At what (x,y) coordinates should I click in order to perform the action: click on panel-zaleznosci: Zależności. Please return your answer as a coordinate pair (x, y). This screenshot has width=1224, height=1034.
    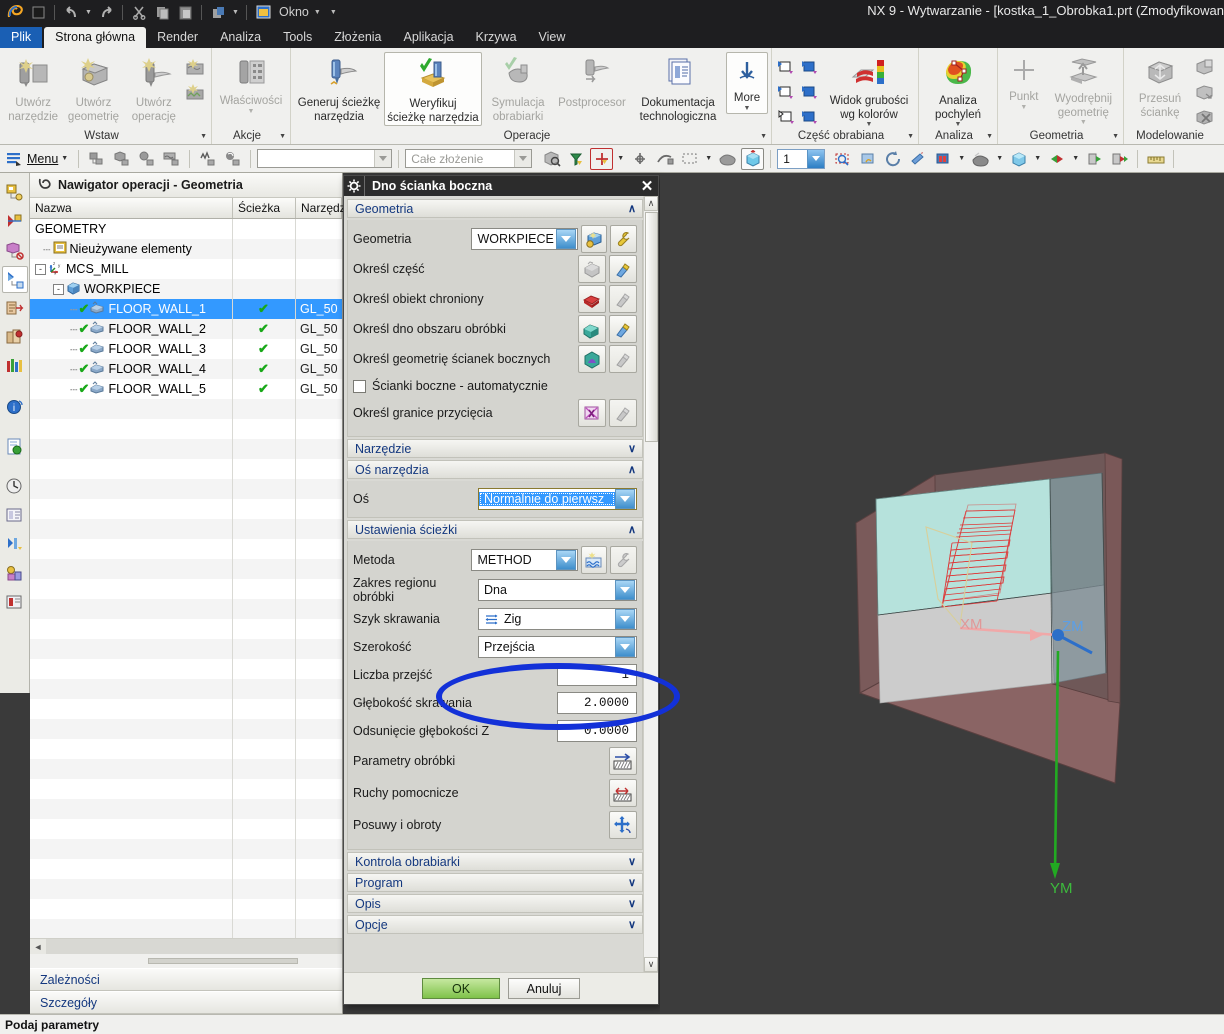
    Looking at the image, I should click on (186, 979).